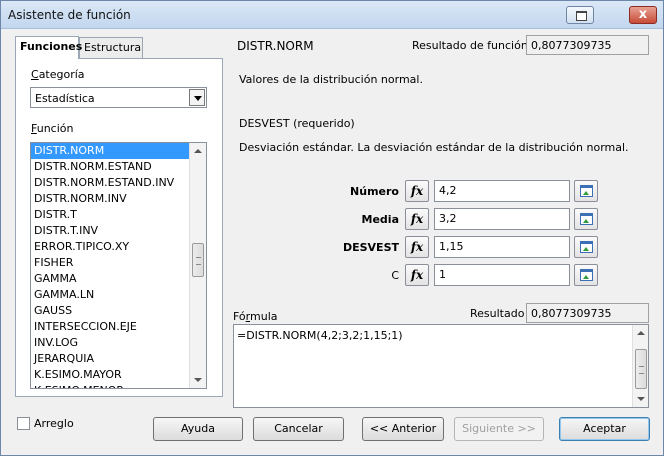 Image resolution: width=664 pixels, height=456 pixels. Describe the element at coordinates (497, 313) in the screenshot. I see `formula-result-label: Resultado` at that location.